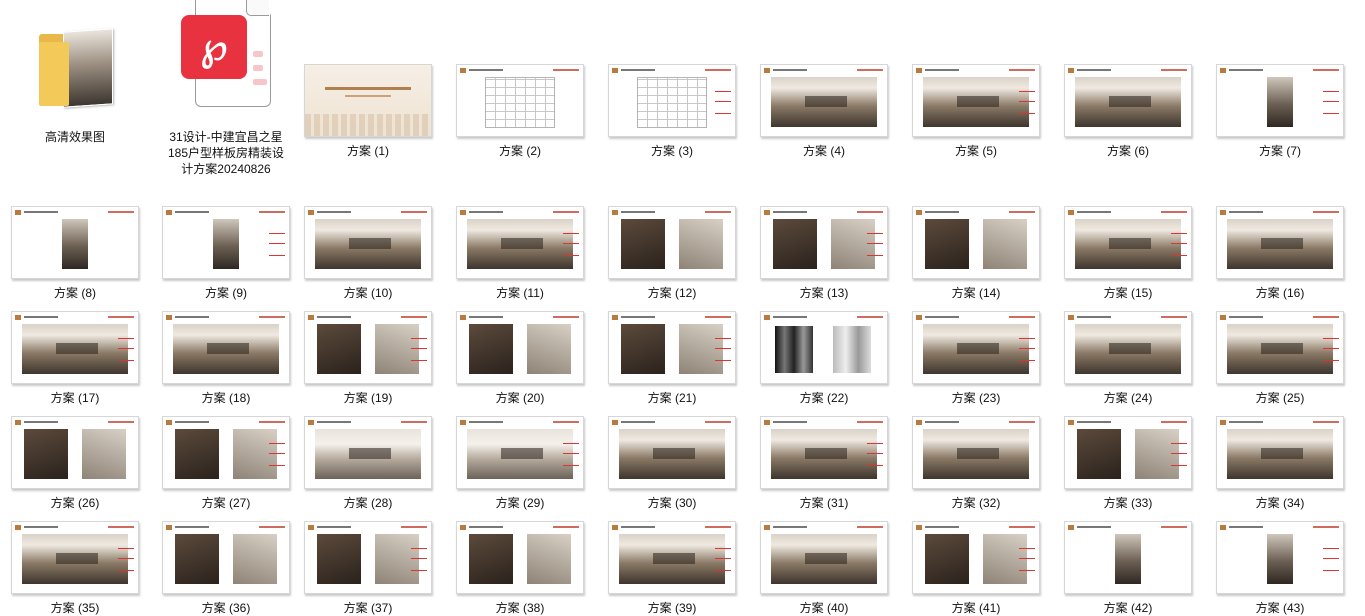 This screenshot has height=616, width=1365. I want to click on image-file-item: 方案 (33), so click(1128, 461).